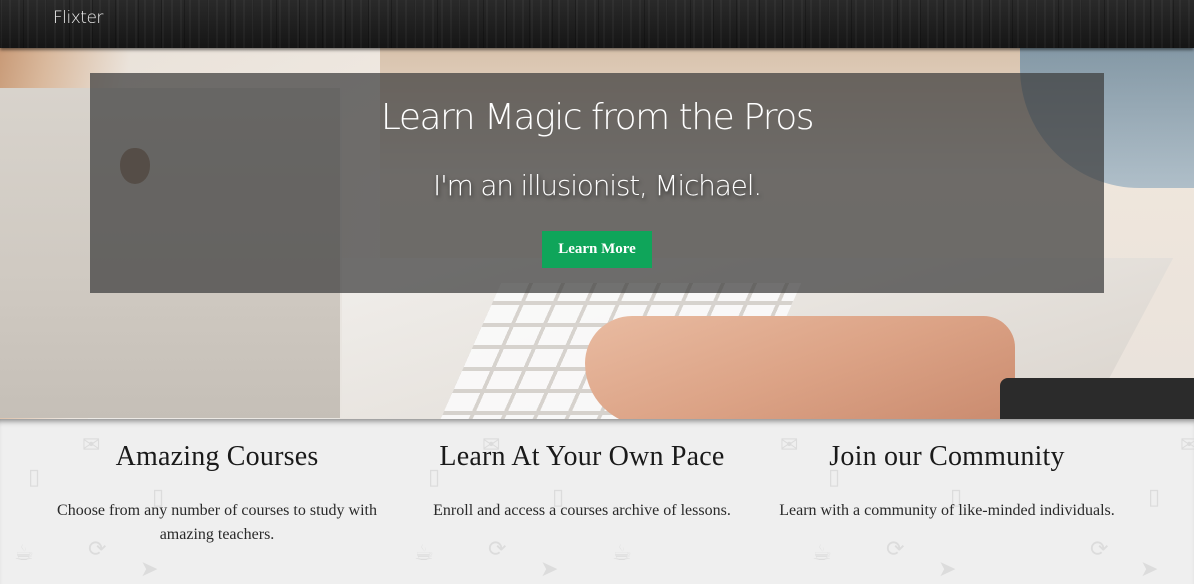 The image size is (1194, 584). I want to click on brand-link: Flixter, so click(78, 18).